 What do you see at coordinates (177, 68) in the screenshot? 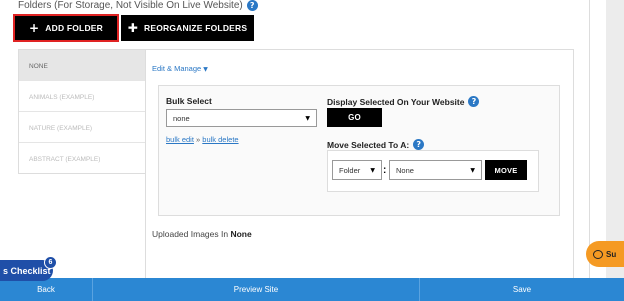
I see `edit-manage-label: Edit & Manage` at bounding box center [177, 68].